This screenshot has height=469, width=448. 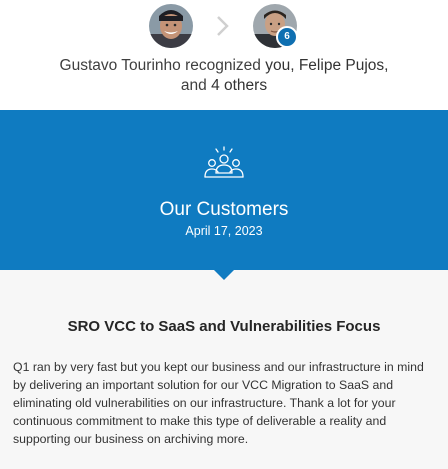 I want to click on giver-name-link: Gustavo Tourinho, so click(x=120, y=65).